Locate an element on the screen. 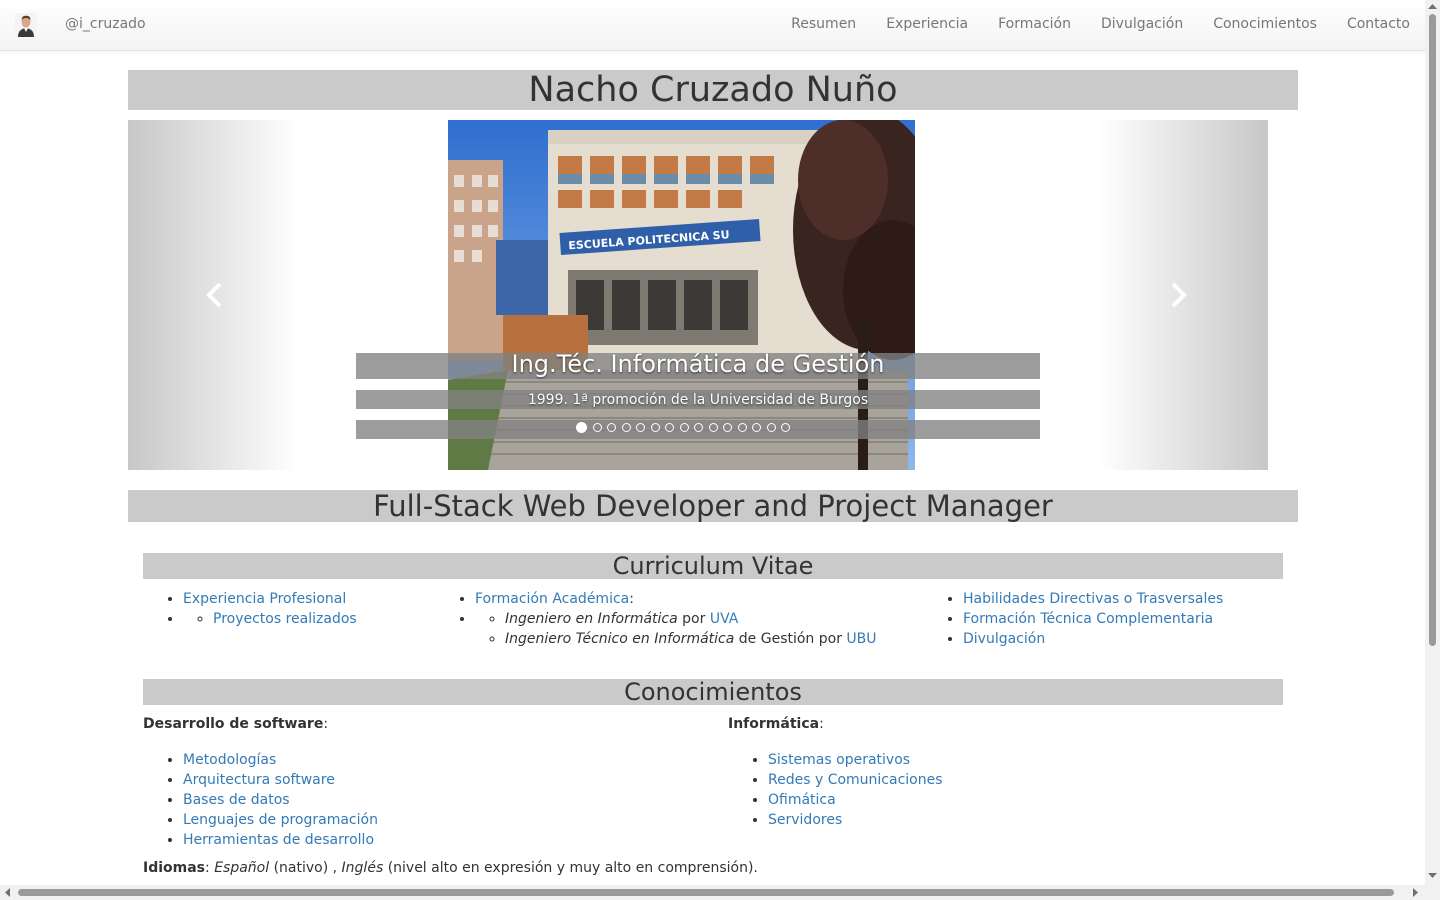  scrollbar-corner is located at coordinates (1432, 892).